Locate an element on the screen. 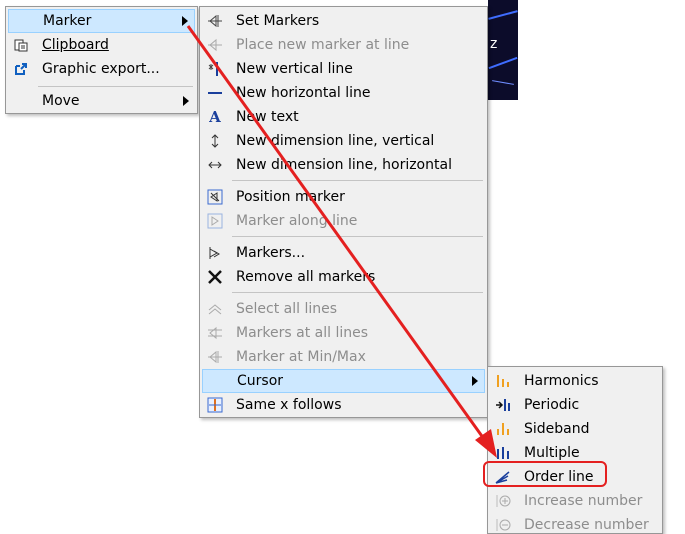 This screenshot has width=685, height=534. remove-markers-icon is located at coordinates (215, 277).